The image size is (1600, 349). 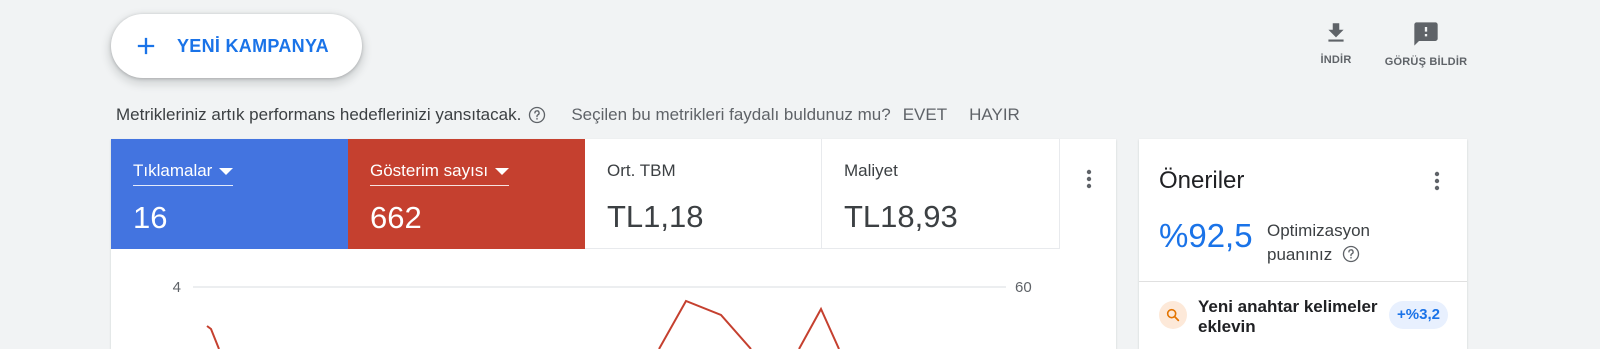 What do you see at coordinates (150, 217) in the screenshot?
I see `metric-clicks-value: 16` at bounding box center [150, 217].